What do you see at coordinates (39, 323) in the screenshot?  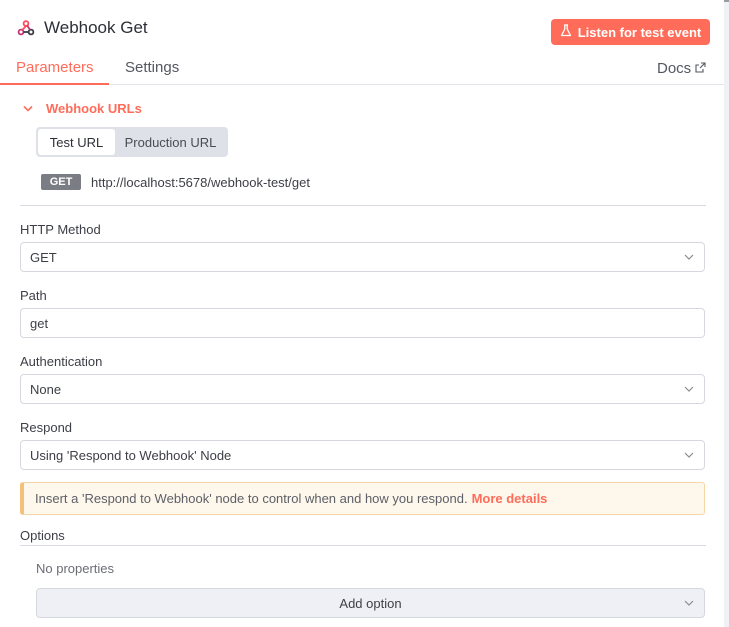 I see `path-value: get` at bounding box center [39, 323].